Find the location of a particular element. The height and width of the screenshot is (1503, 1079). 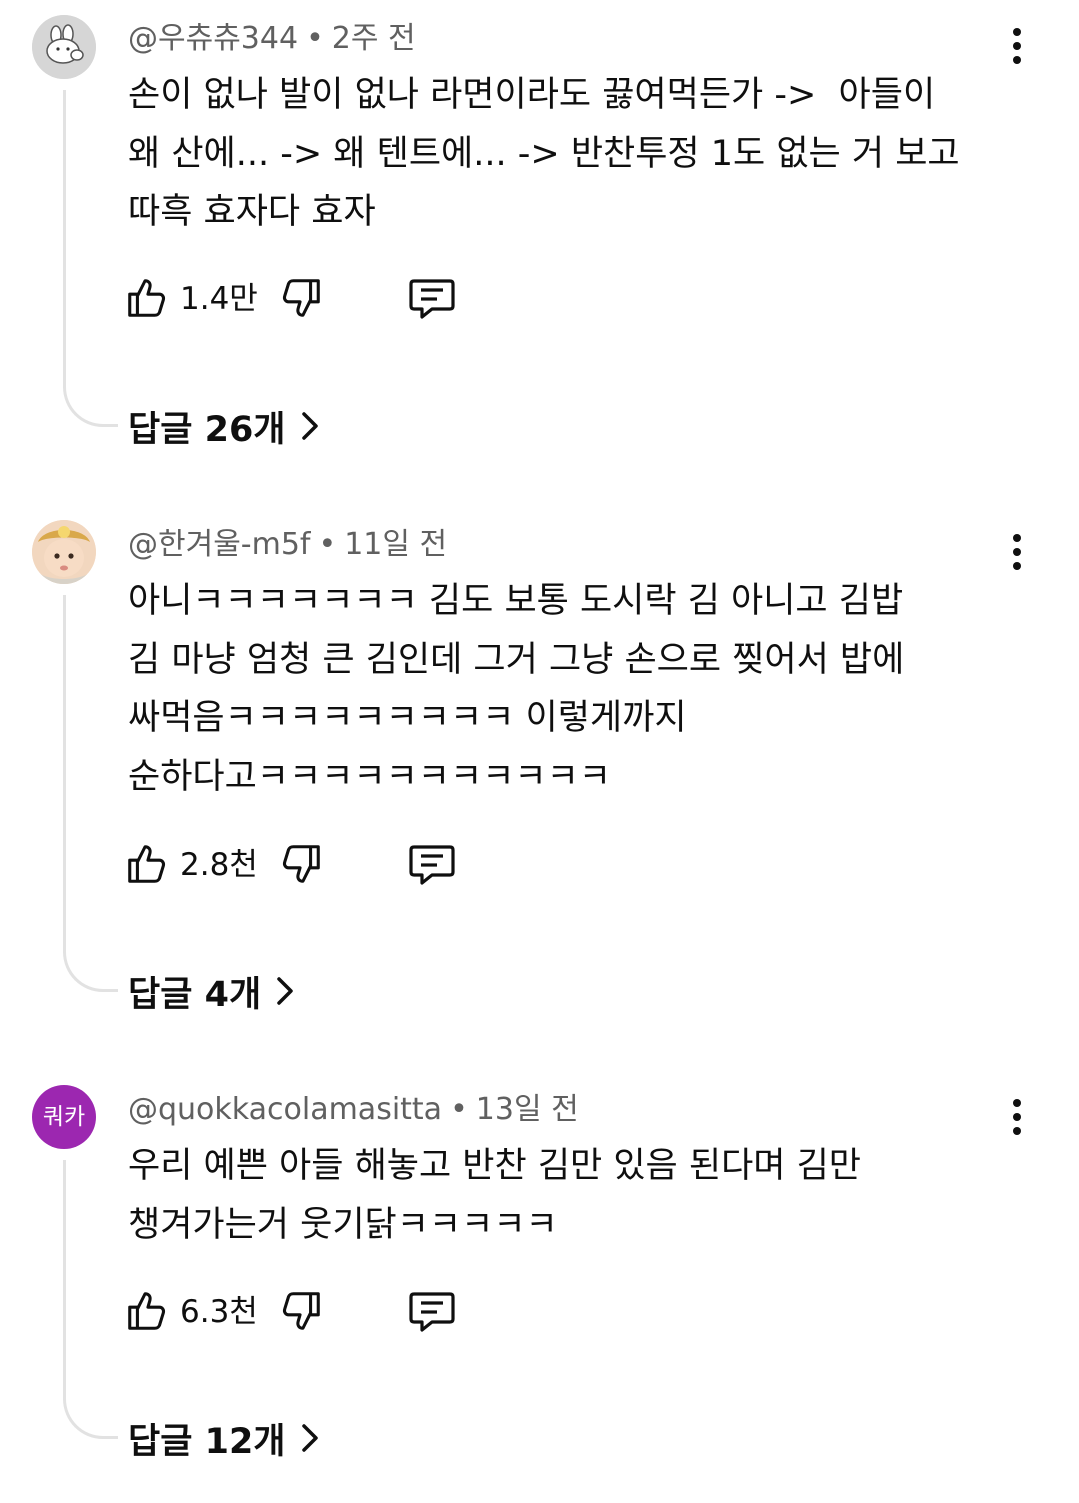

replies-label: 답글 4개 is located at coordinates (195, 994).